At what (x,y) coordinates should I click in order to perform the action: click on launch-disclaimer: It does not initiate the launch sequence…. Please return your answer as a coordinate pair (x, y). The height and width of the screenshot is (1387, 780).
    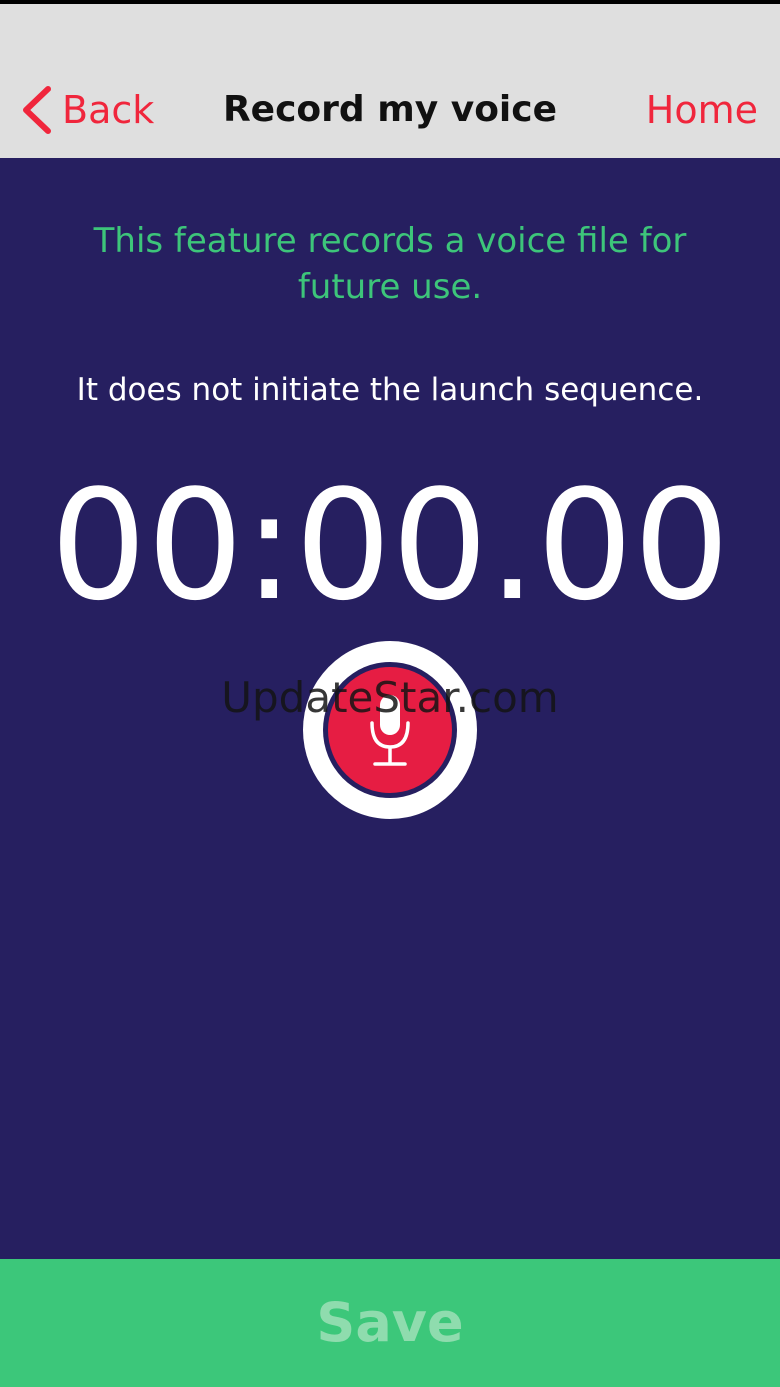
    Looking at the image, I should click on (390, 390).